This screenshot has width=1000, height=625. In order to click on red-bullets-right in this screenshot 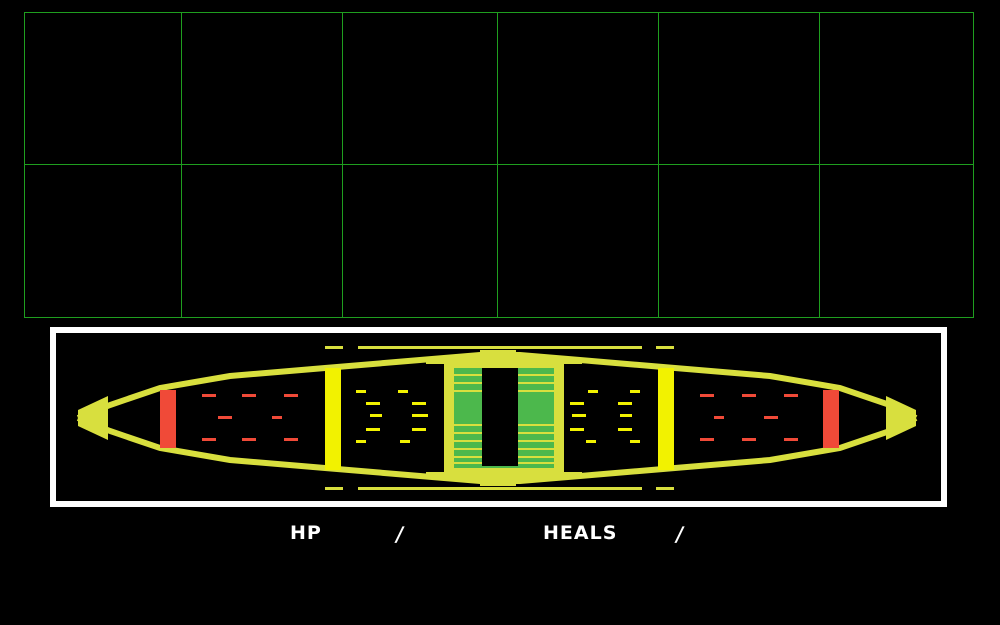, I will do `click(749, 417)`.